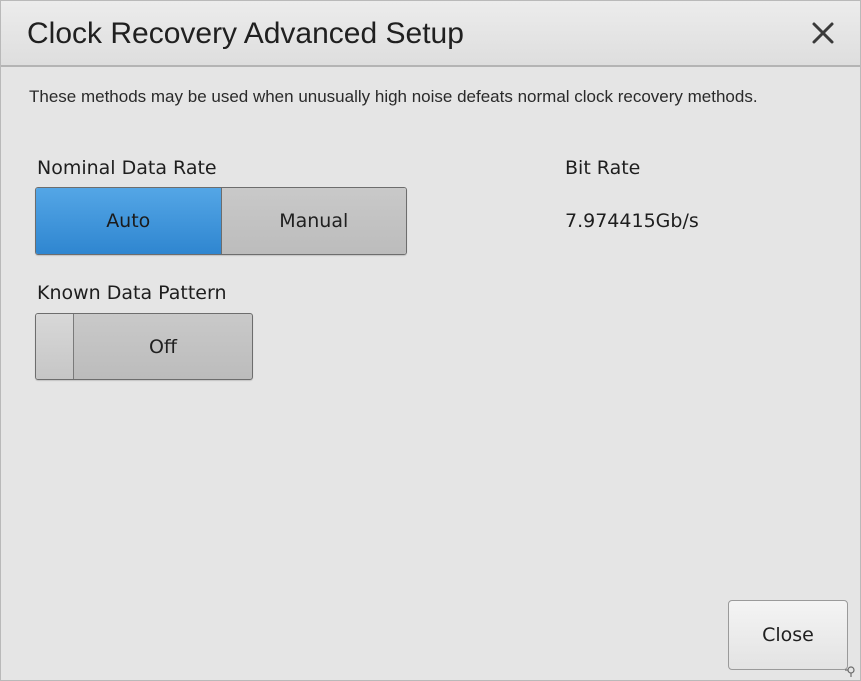  What do you see at coordinates (788, 635) in the screenshot?
I see `close-button: Close` at bounding box center [788, 635].